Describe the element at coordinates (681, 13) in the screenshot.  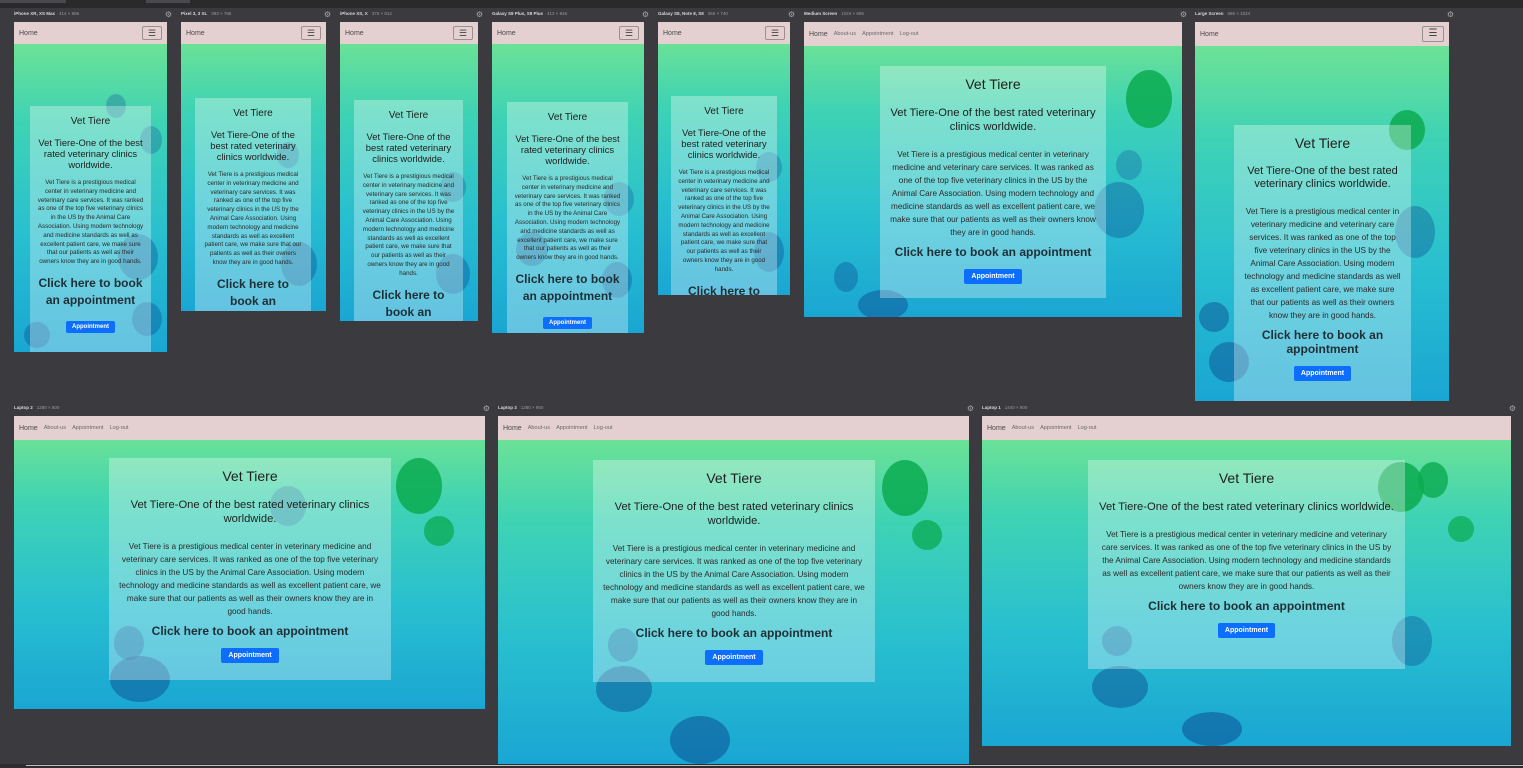
I see `frame-name: Galaxy S8, Note 8, S8` at that location.